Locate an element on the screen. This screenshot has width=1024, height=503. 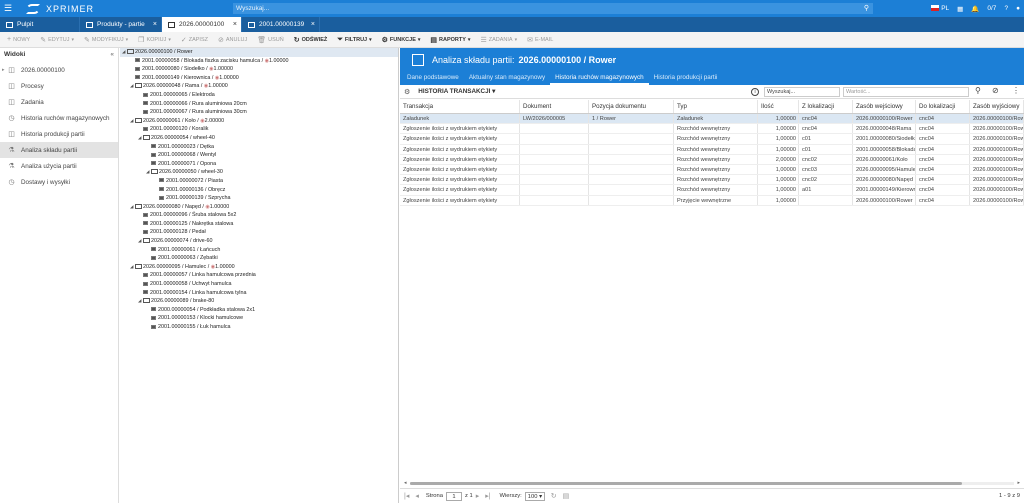
subtab-0: Dane podstawowe is located at coordinates (433, 78).